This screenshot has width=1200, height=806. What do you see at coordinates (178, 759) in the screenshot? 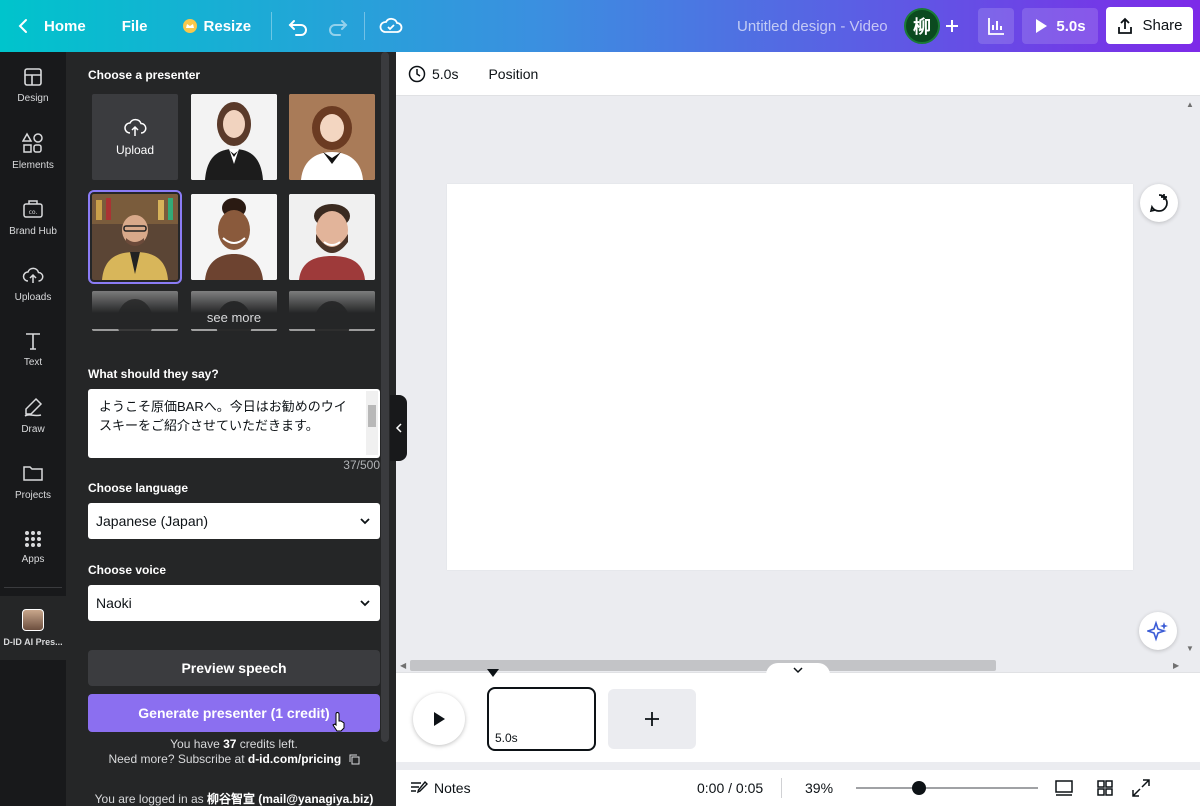
I see `need-more-text: Need more? Subscribe at` at bounding box center [178, 759].